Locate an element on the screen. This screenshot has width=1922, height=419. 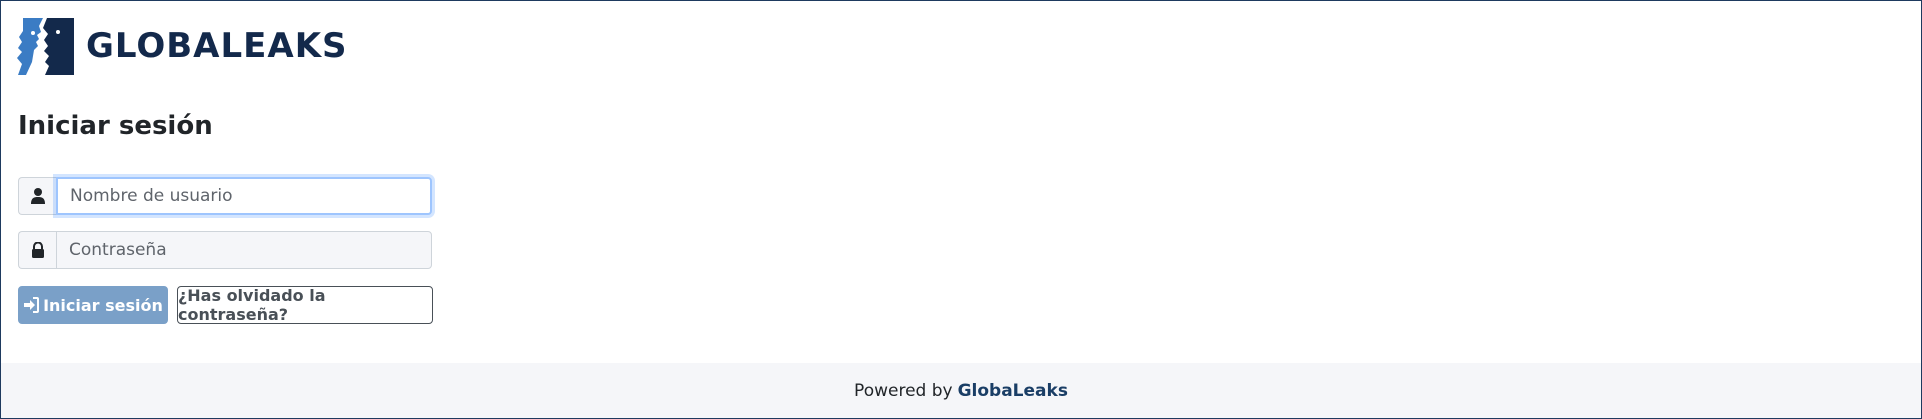
user-addon is located at coordinates (37, 196).